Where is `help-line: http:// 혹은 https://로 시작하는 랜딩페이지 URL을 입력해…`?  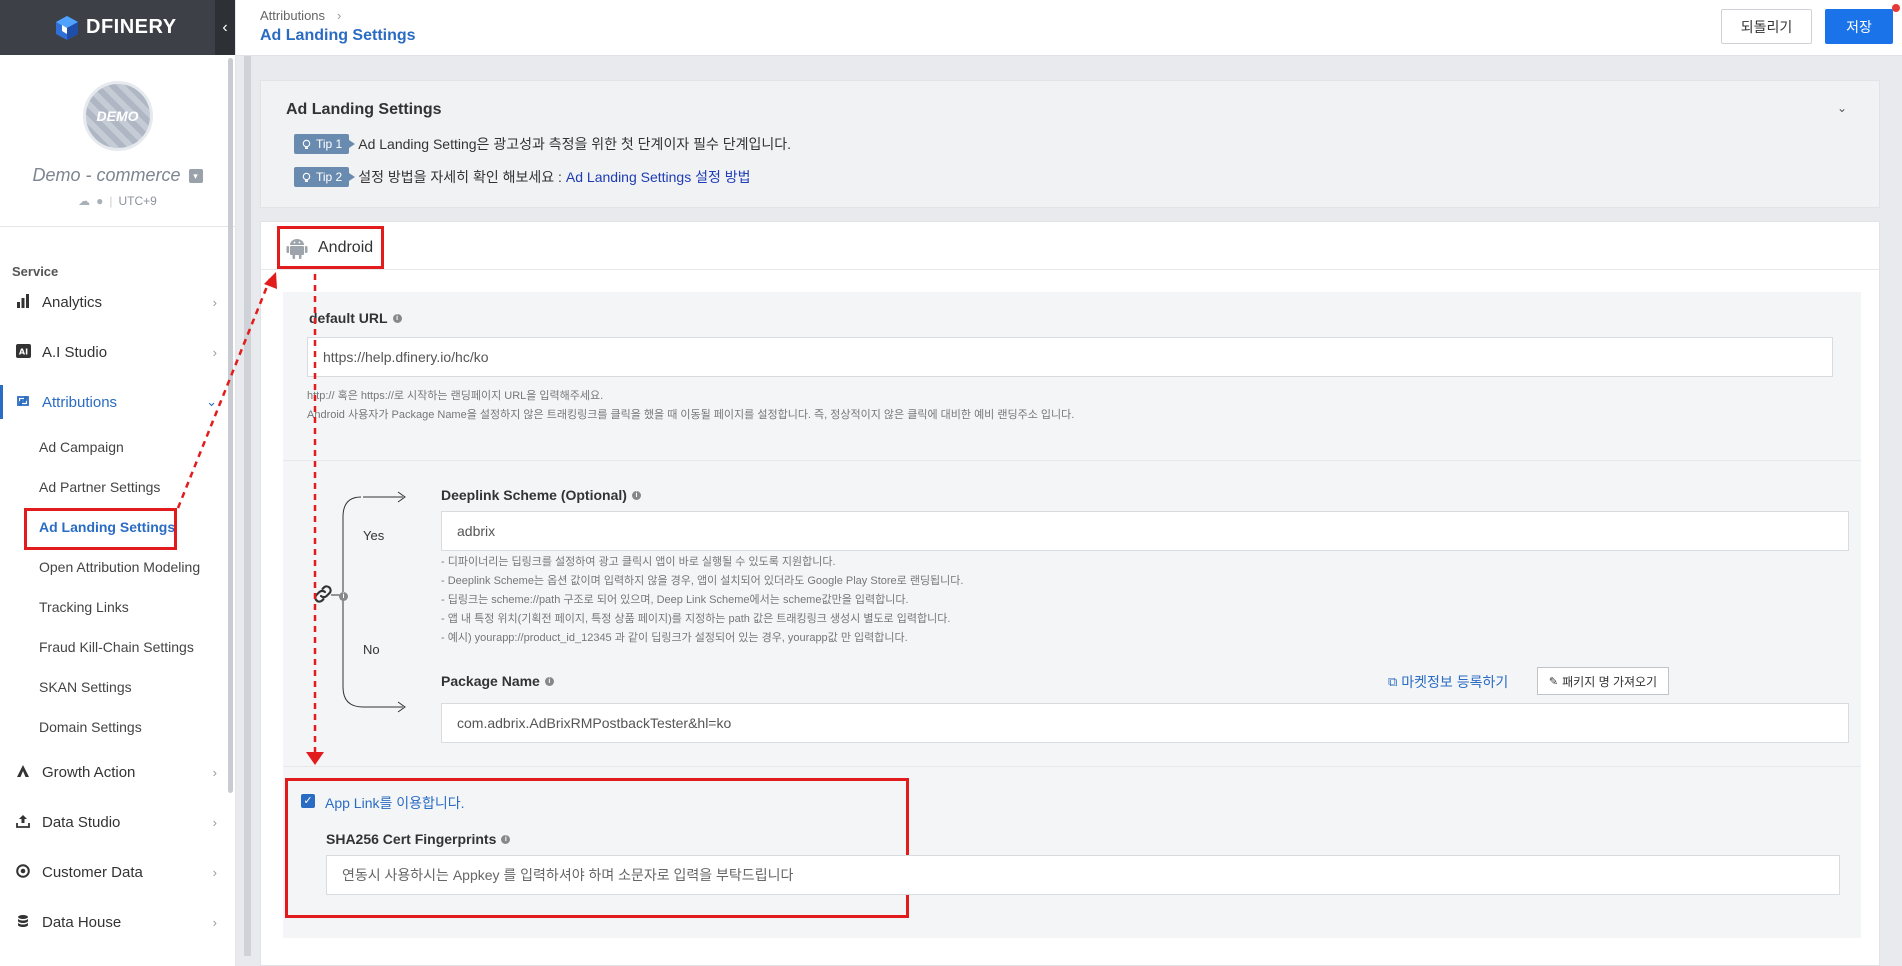
help-line: http:// 혹은 https://로 시작하는 랜딩페이지 URL을 입력해… is located at coordinates (455, 396).